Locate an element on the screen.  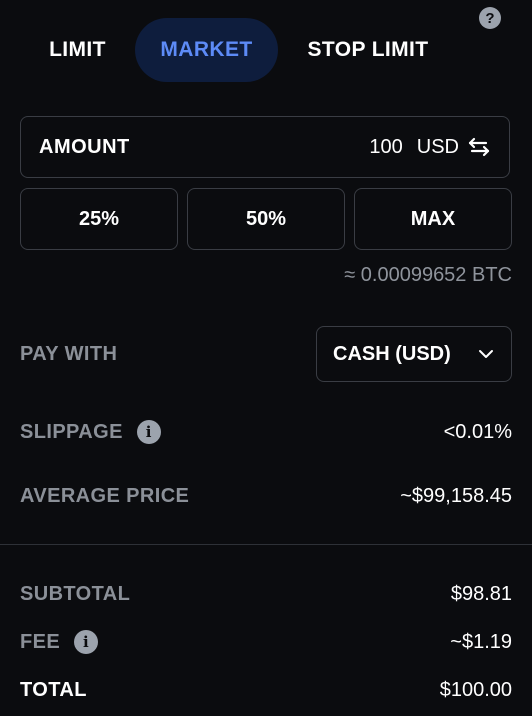
tab-limit: LIMIT is located at coordinates (77, 50).